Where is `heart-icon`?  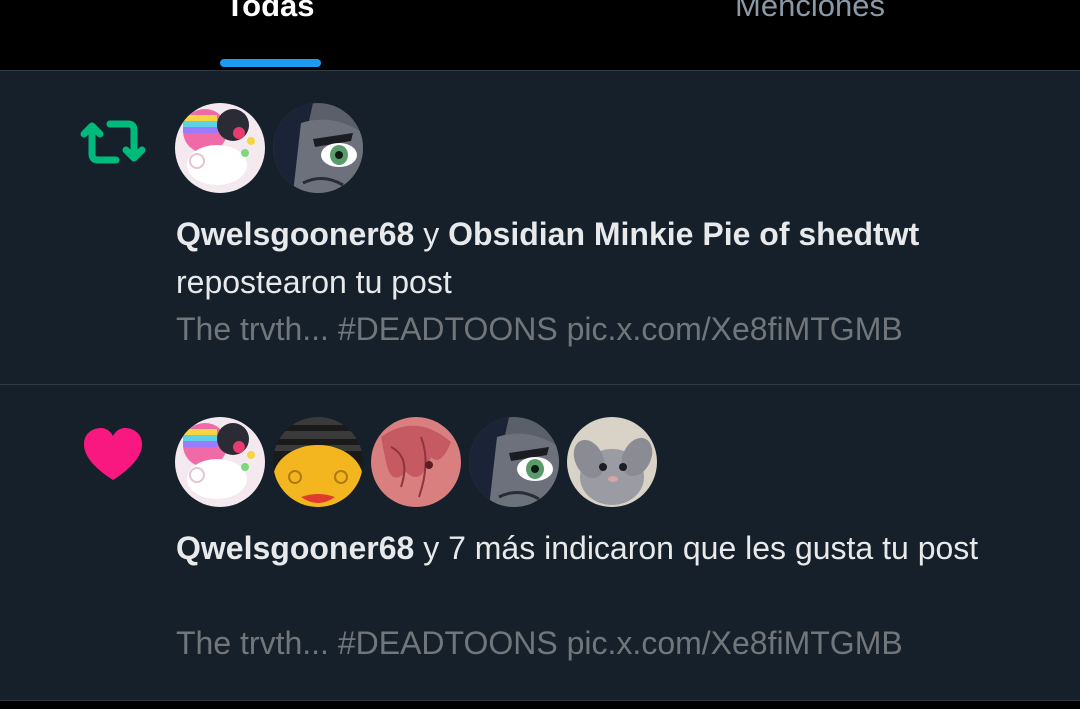
heart-icon is located at coordinates (113, 458).